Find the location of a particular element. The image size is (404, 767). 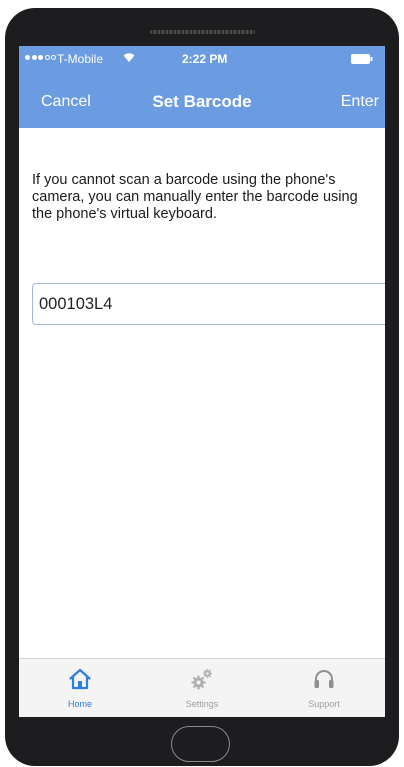

barcode-input is located at coordinates (208, 304).